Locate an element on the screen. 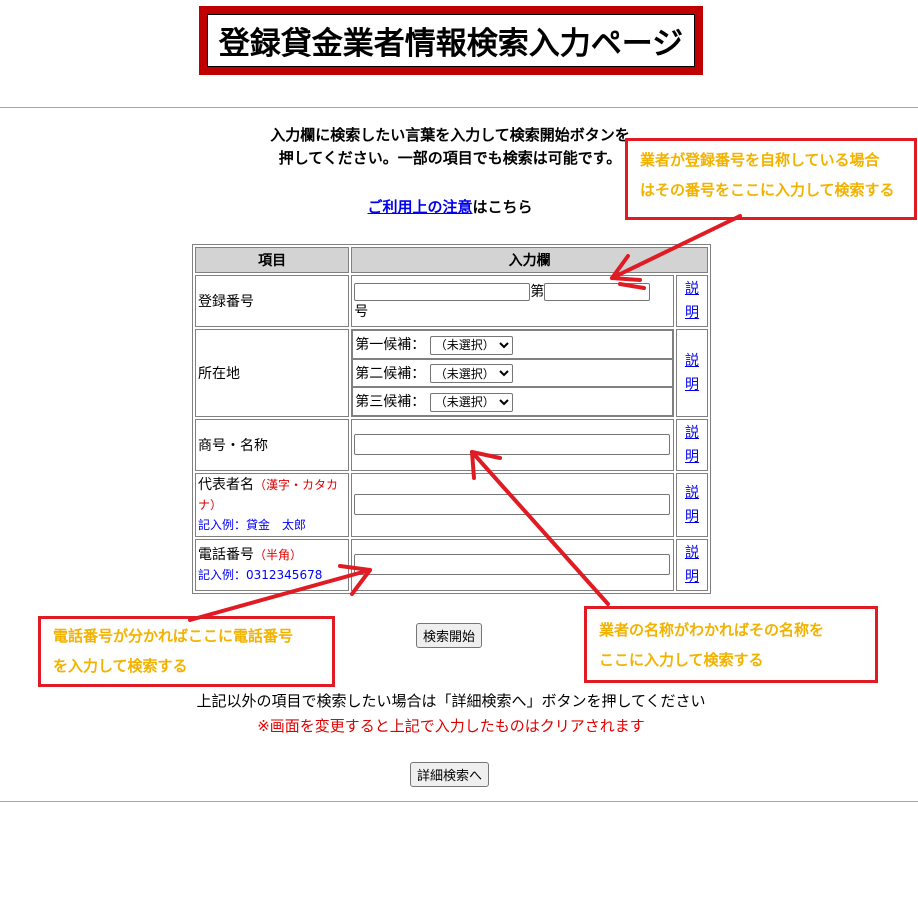 Image resolution: width=918 pixels, height=917 pixels. candidate1-select: （未選択） is located at coordinates (471, 345).